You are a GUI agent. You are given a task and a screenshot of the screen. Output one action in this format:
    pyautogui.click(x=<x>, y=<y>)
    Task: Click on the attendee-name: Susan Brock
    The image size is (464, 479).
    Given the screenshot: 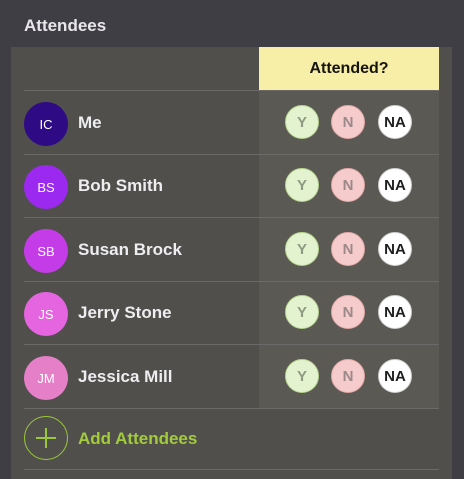 What is the action you would take?
    pyautogui.click(x=130, y=249)
    